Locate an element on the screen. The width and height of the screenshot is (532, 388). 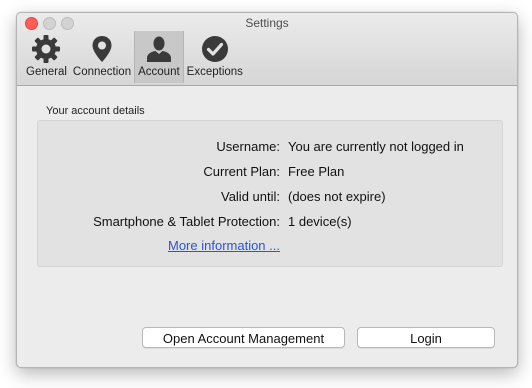
checkmark-circle-icon is located at coordinates (215, 49).